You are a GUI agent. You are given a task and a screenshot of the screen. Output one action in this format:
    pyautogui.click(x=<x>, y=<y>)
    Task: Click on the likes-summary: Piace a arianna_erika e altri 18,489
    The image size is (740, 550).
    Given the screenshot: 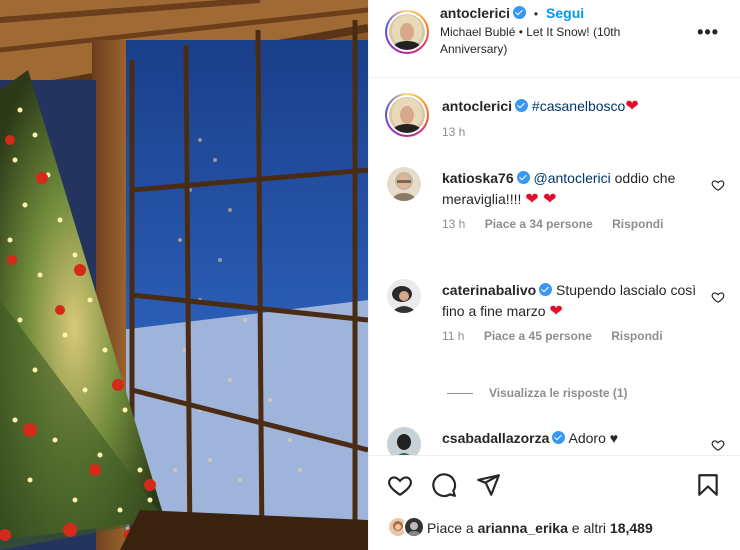 What is the action you would take?
    pyautogui.click(x=540, y=528)
    